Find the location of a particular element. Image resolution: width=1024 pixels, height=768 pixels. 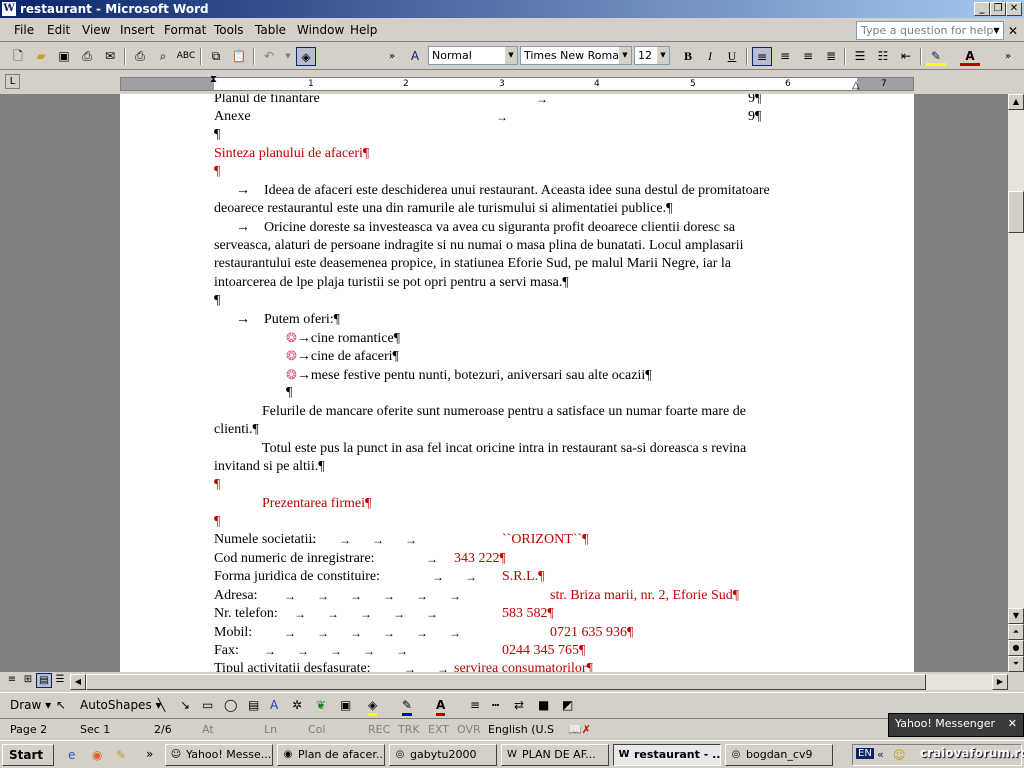

font-color-draw-icon: A is located at coordinates (441, 706).